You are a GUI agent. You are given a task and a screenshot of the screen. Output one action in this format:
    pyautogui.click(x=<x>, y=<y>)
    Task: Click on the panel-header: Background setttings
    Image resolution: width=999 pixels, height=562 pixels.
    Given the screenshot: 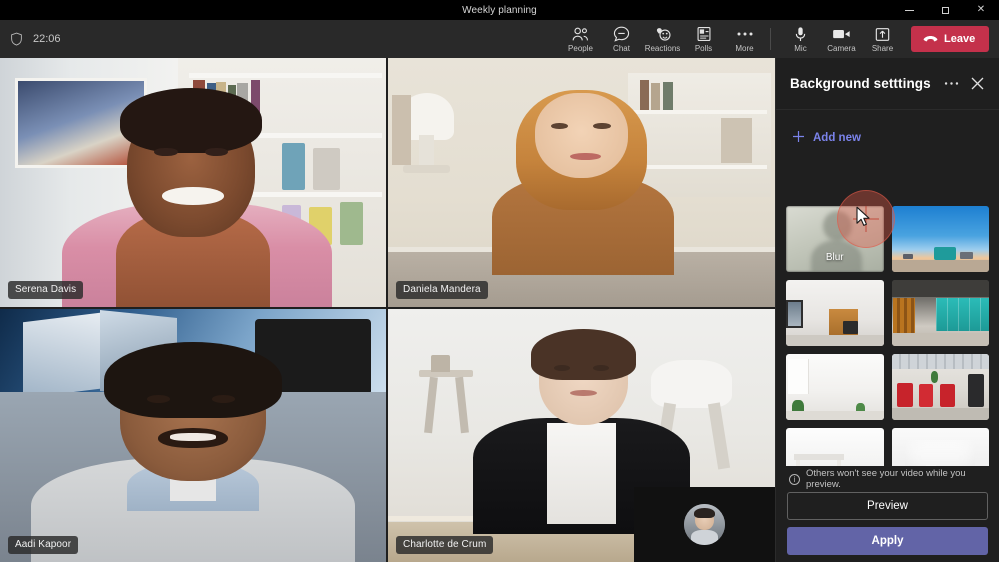 What is the action you would take?
    pyautogui.click(x=887, y=84)
    